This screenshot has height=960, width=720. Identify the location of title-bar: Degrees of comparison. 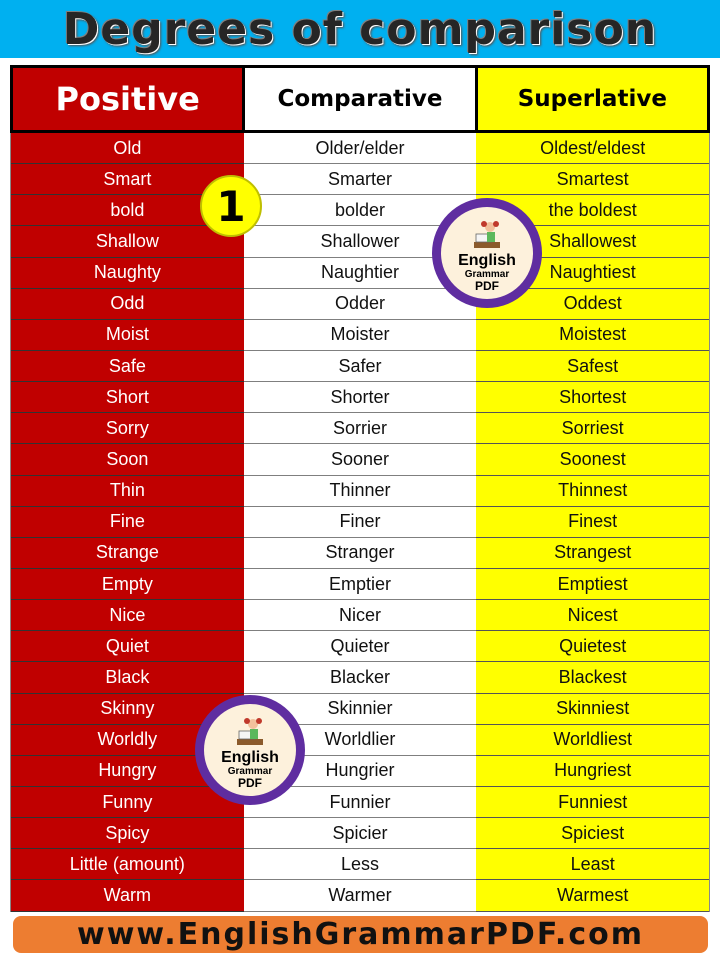
(360, 29).